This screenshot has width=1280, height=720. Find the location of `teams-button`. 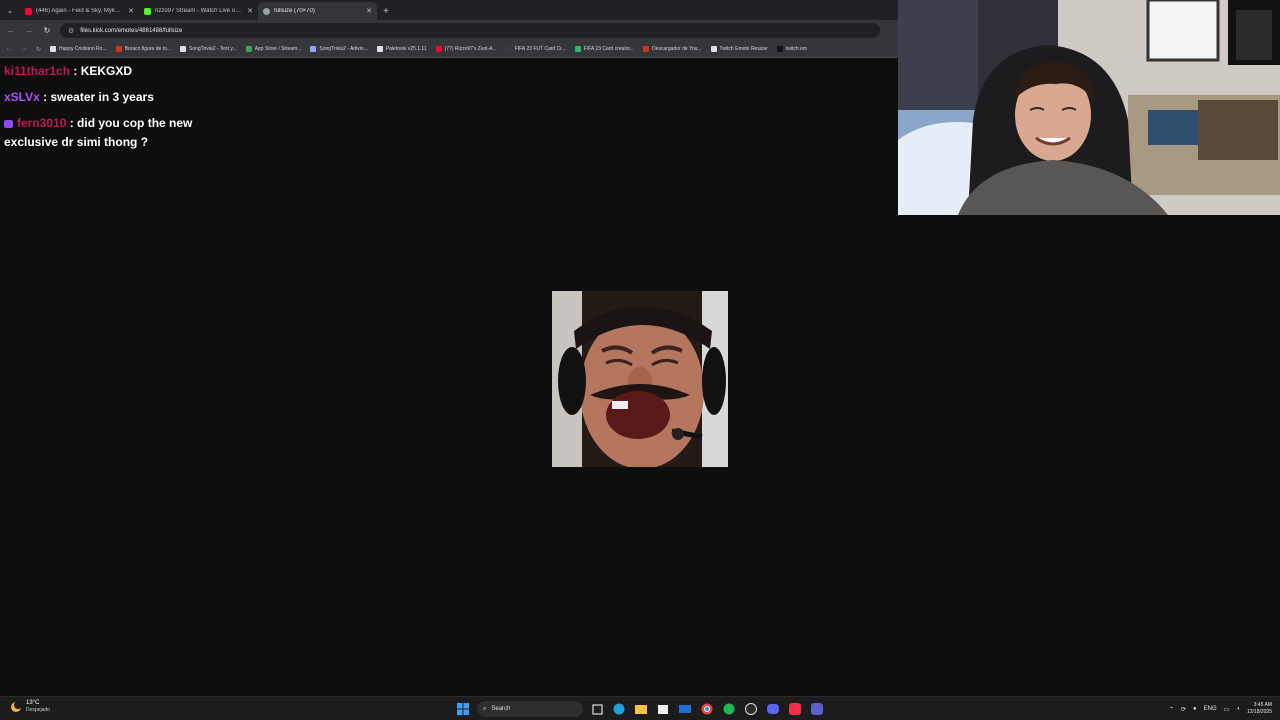

teams-button is located at coordinates (817, 709).